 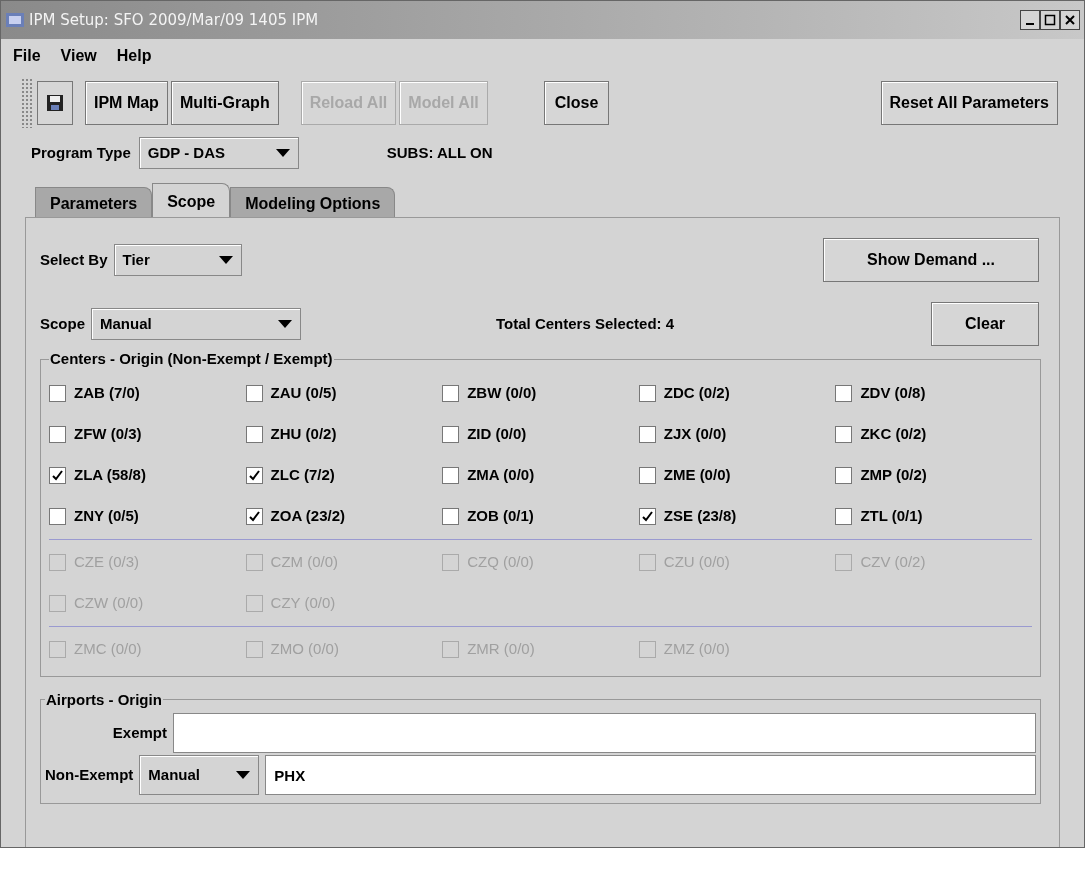 I want to click on center-label: ZMA (0/0), so click(x=501, y=474).